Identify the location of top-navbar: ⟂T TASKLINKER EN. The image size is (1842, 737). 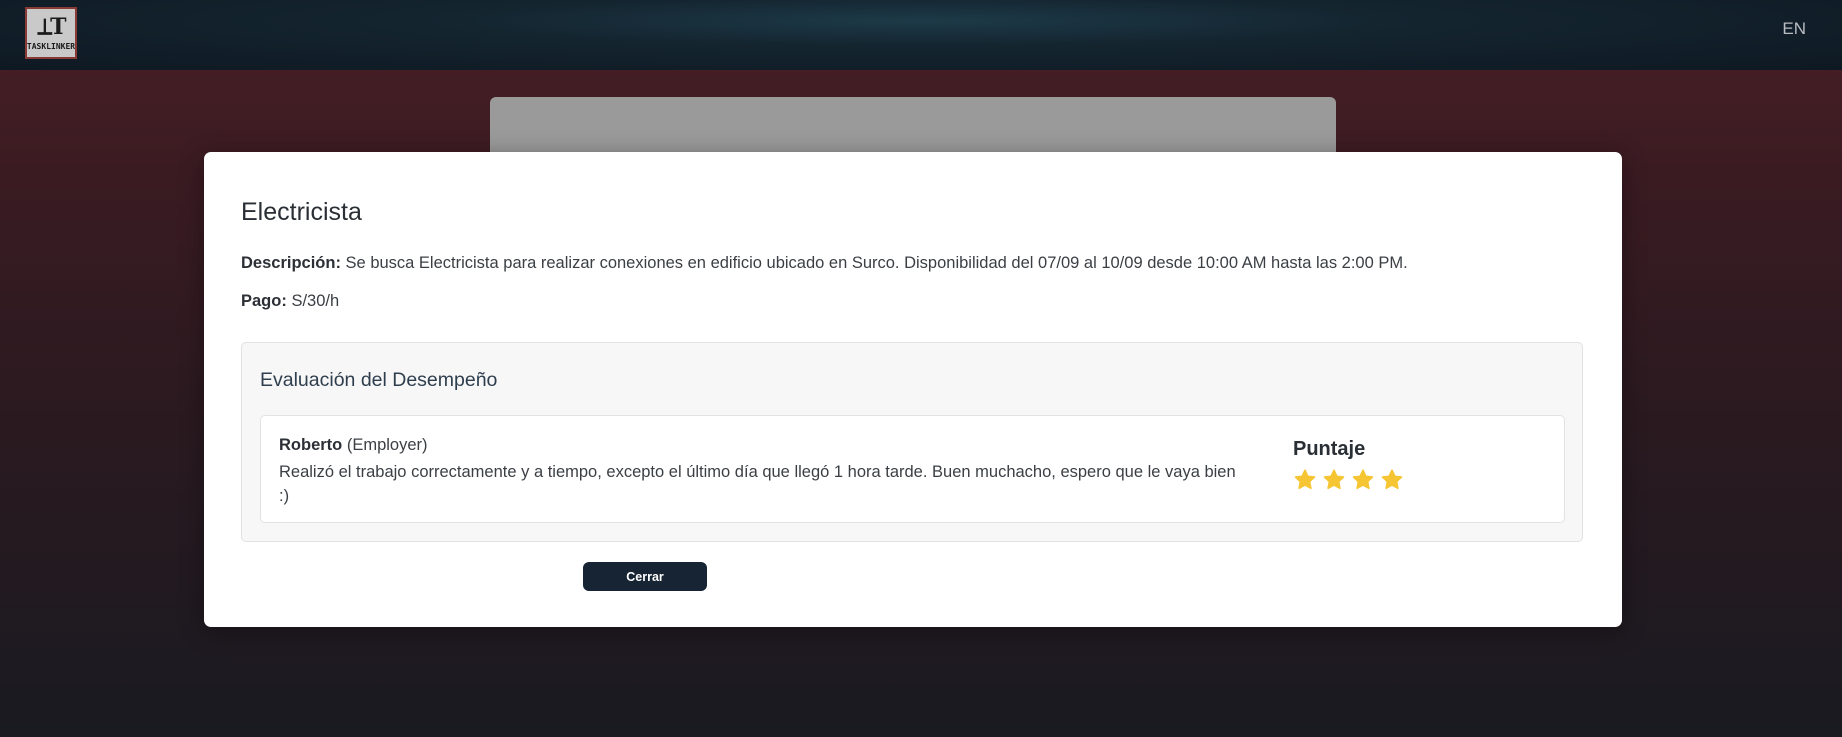
(921, 35).